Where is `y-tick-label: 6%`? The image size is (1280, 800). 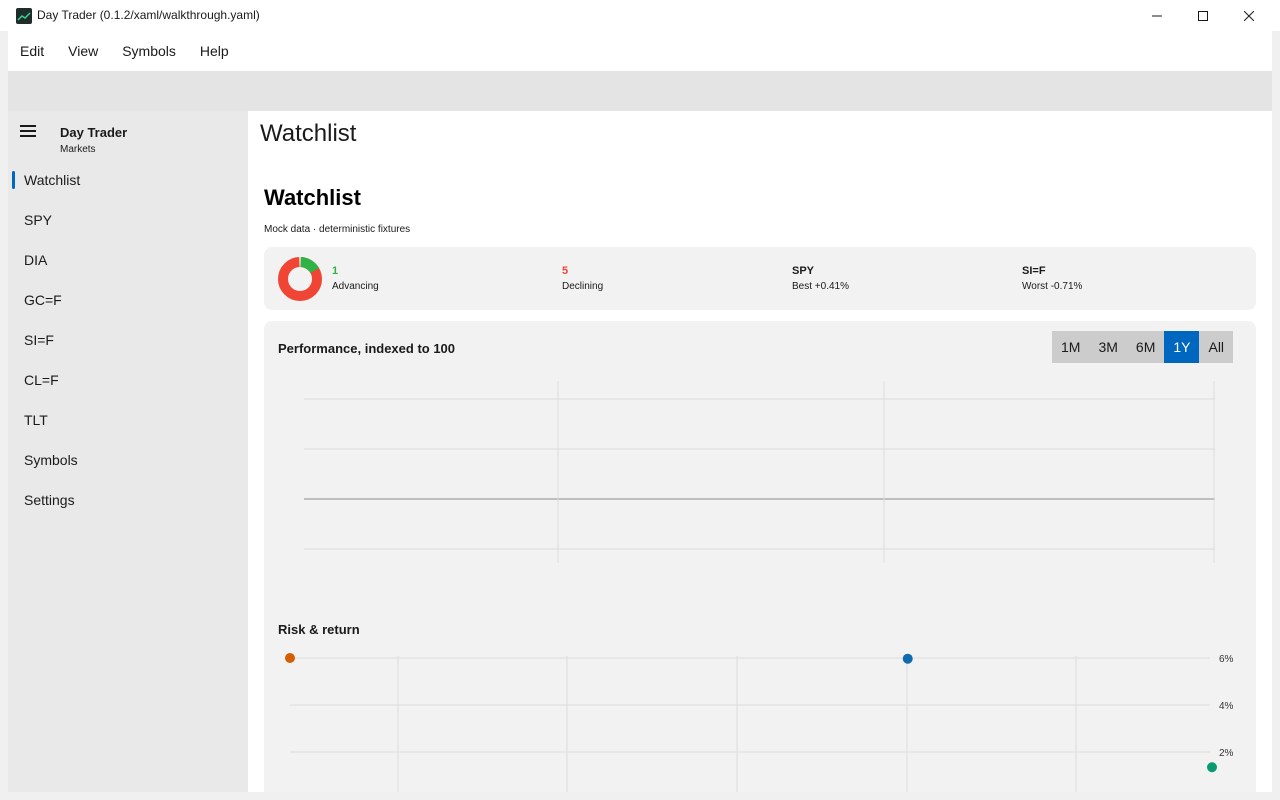 y-tick-label: 6% is located at coordinates (1226, 659).